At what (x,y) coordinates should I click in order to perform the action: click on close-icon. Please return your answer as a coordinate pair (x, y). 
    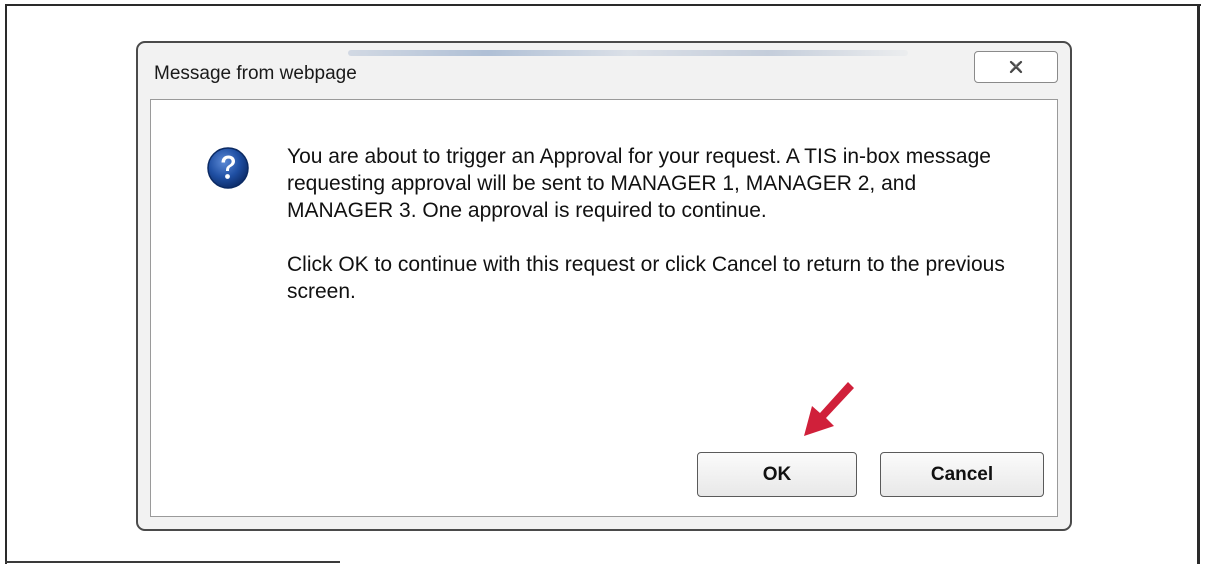
    Looking at the image, I should click on (1016, 67).